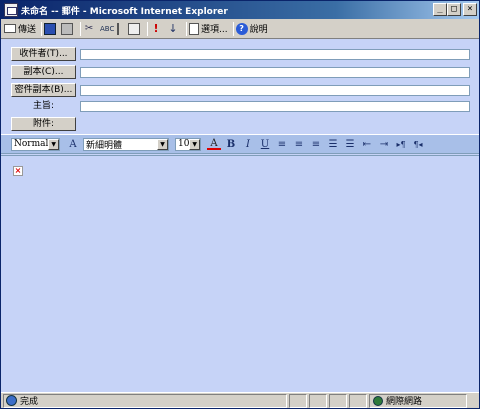 This screenshot has width=480, height=409. I want to click on style-select: Normal ▼, so click(35, 144).